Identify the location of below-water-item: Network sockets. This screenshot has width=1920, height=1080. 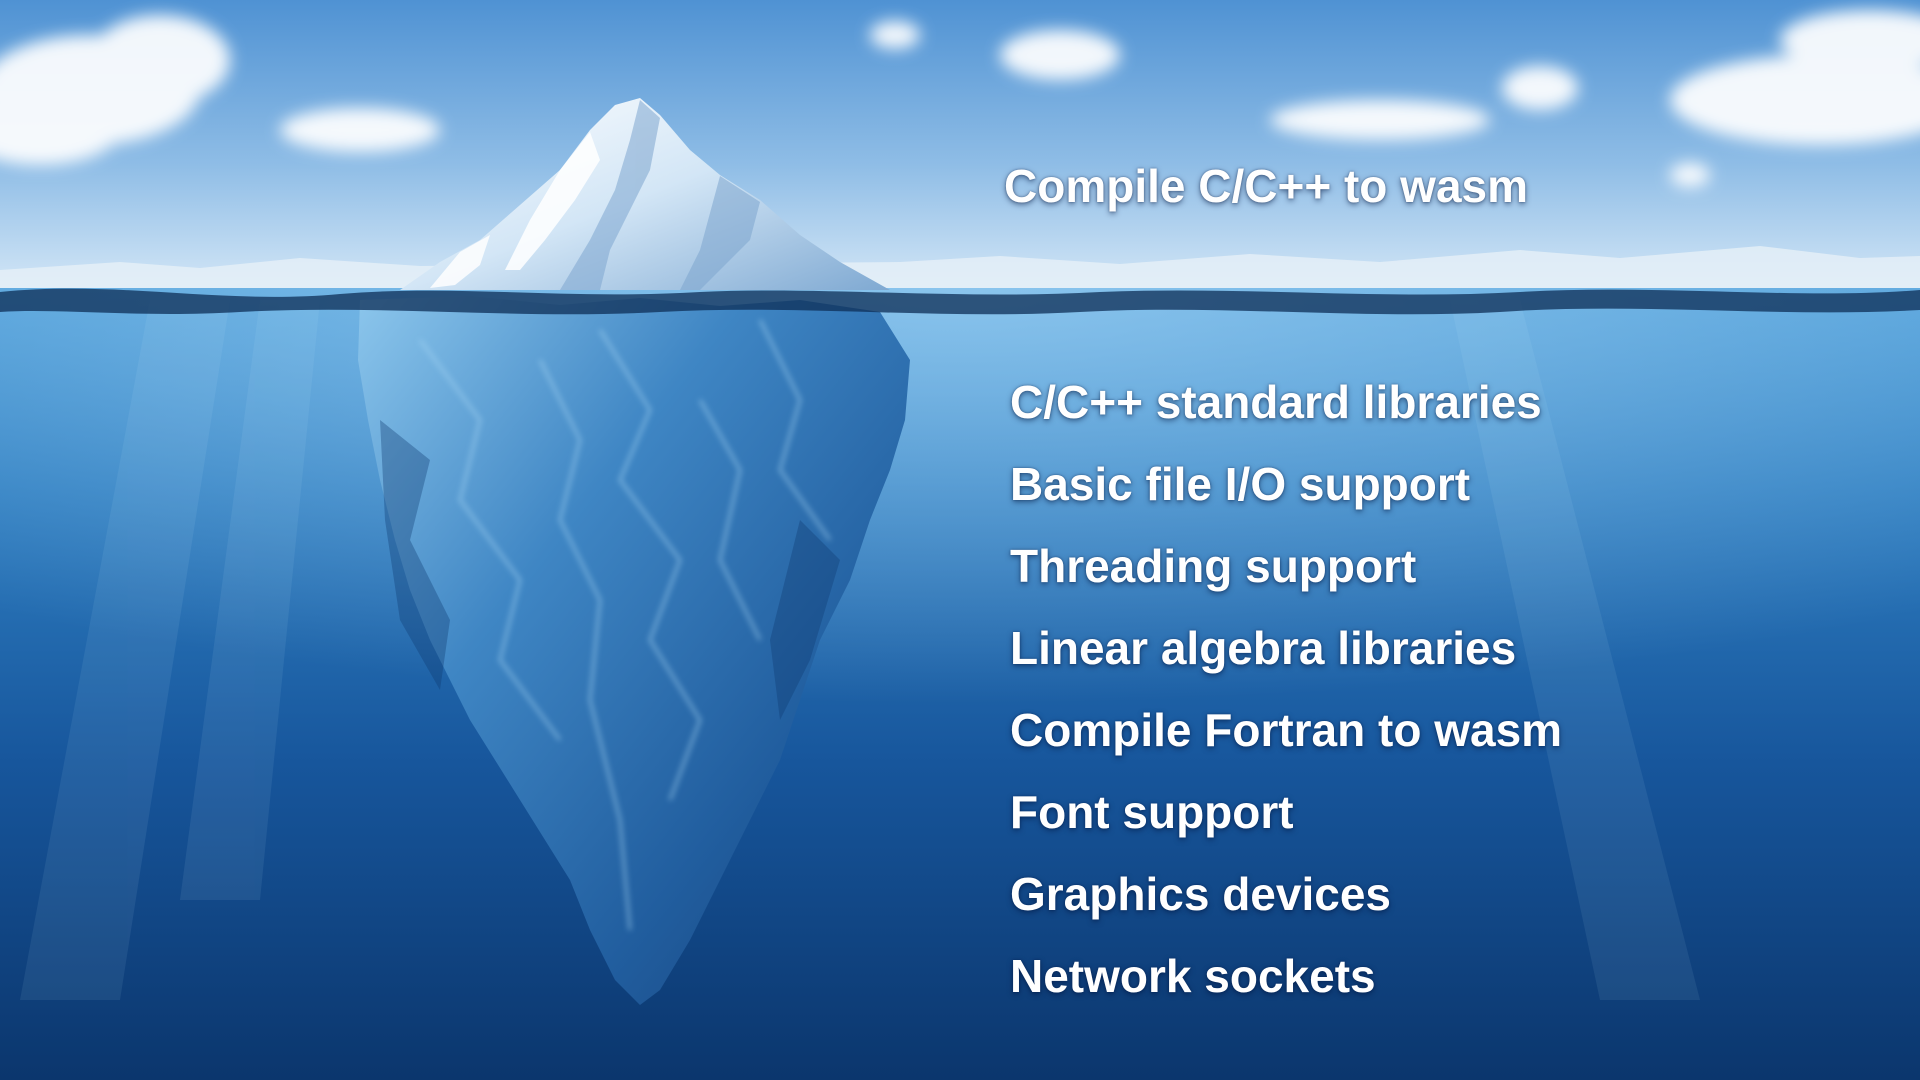
(1193, 976).